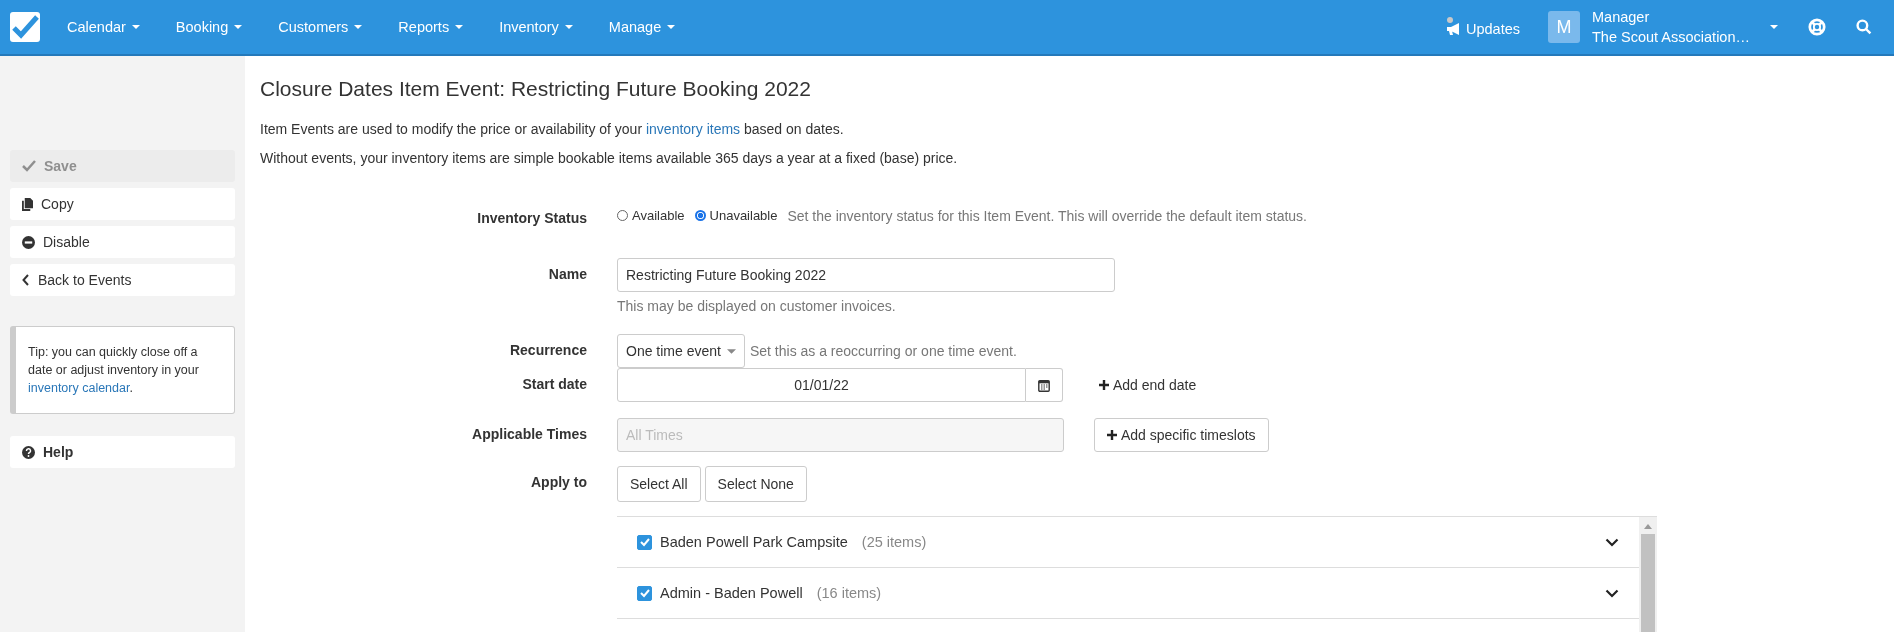  What do you see at coordinates (25, 27) in the screenshot?
I see `logo-check-icon` at bounding box center [25, 27].